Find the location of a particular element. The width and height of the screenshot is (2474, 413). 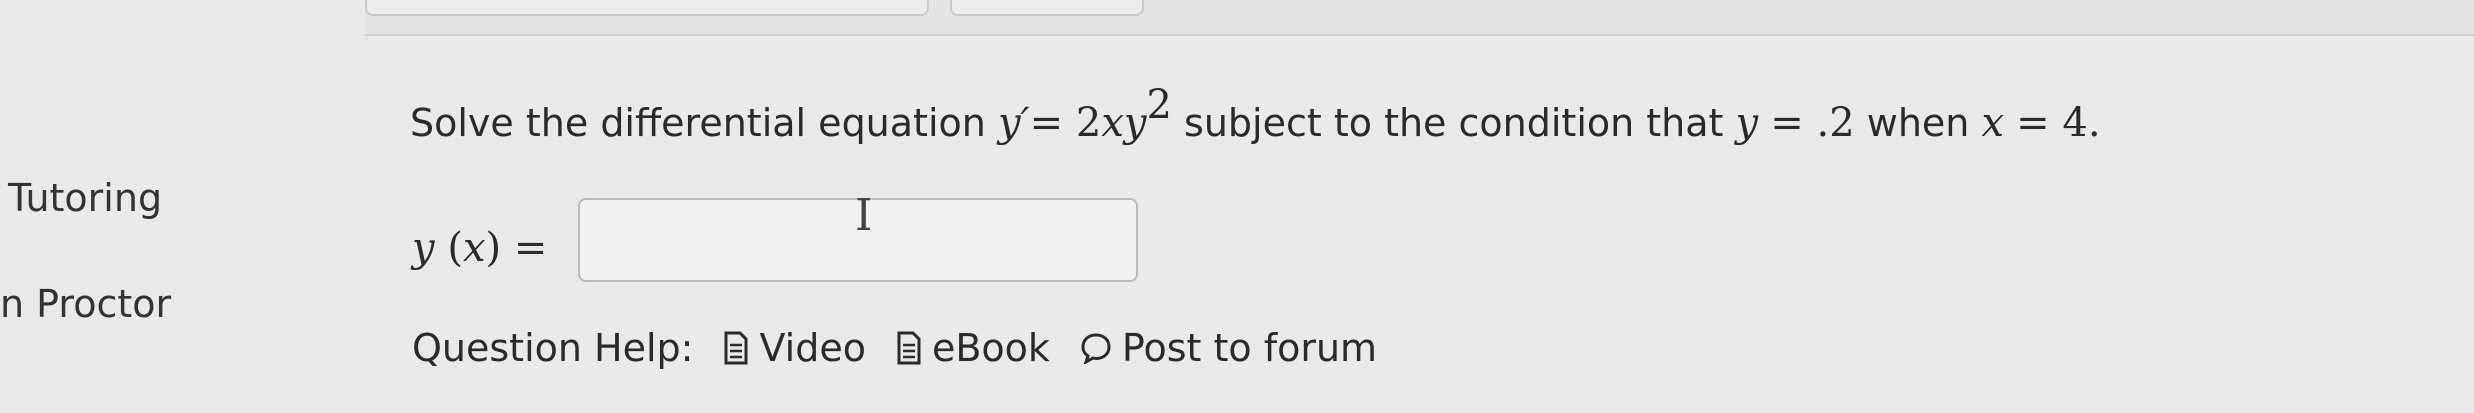

answer-label-open: ( is located at coordinates (448, 248).